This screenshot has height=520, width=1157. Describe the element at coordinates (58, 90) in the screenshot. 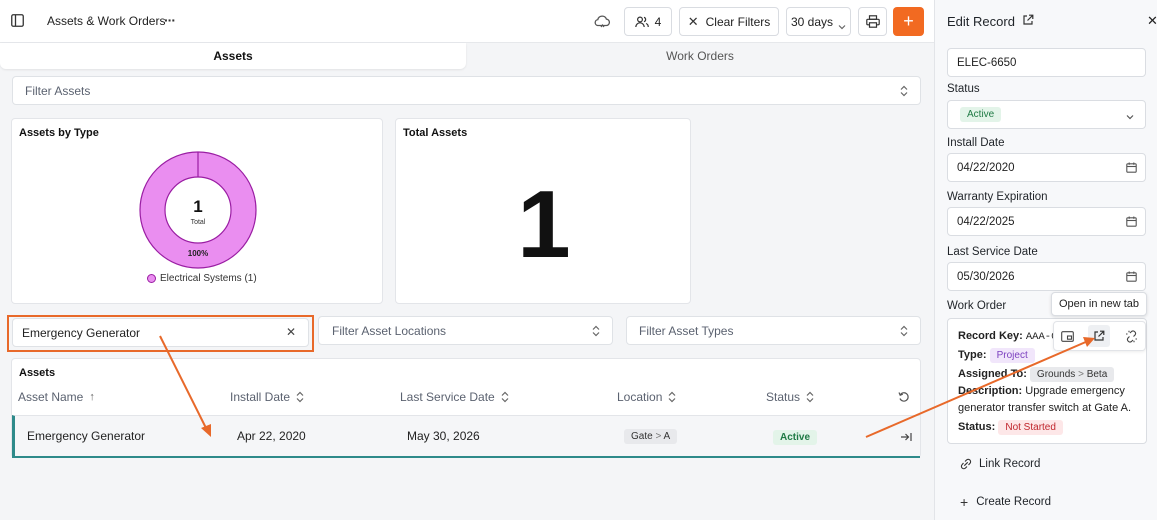

I see `filter-assets-placeholder: Filter Assets` at that location.